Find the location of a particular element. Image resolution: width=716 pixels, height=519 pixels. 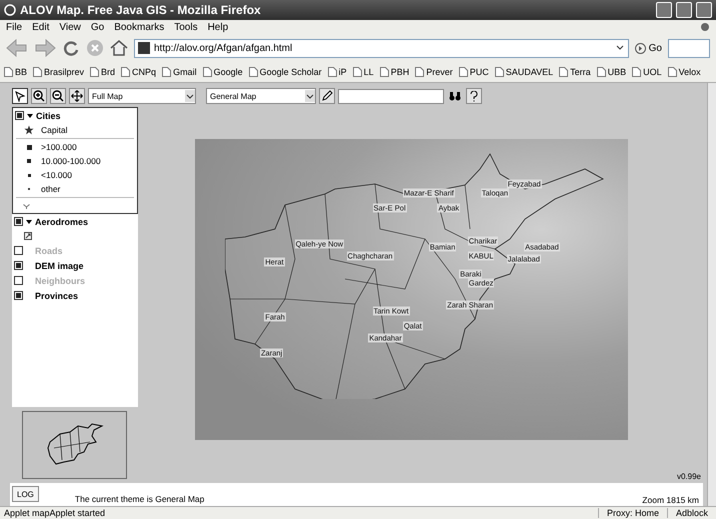

bookmark-item: Prever is located at coordinates (434, 72).